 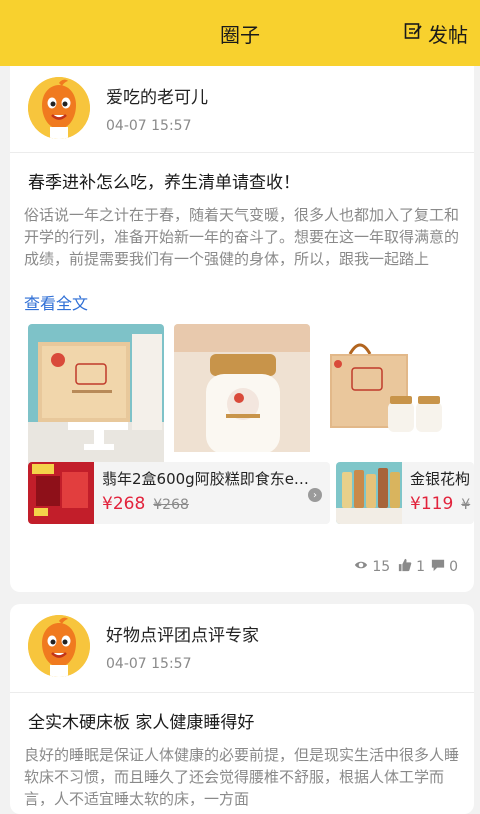 What do you see at coordinates (381, 567) in the screenshot?
I see `view-count: 15` at bounding box center [381, 567].